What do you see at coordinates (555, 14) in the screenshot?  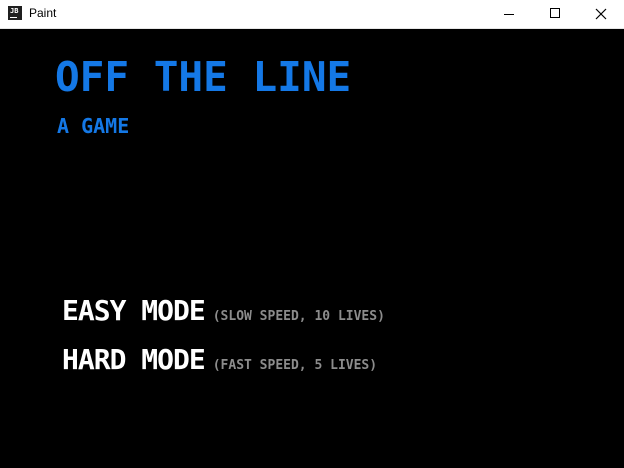 I see `maximize-button` at bounding box center [555, 14].